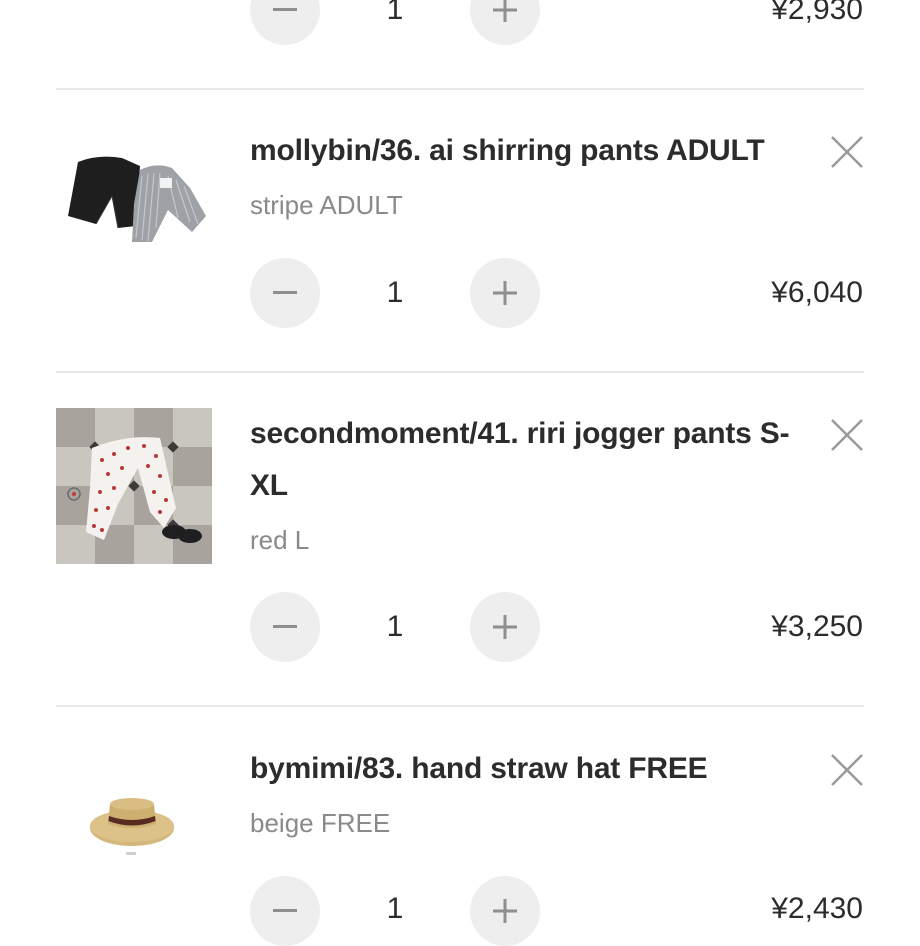 The width and height of the screenshot is (920, 946). I want to click on item-price: ¥2,930, so click(817, 13).